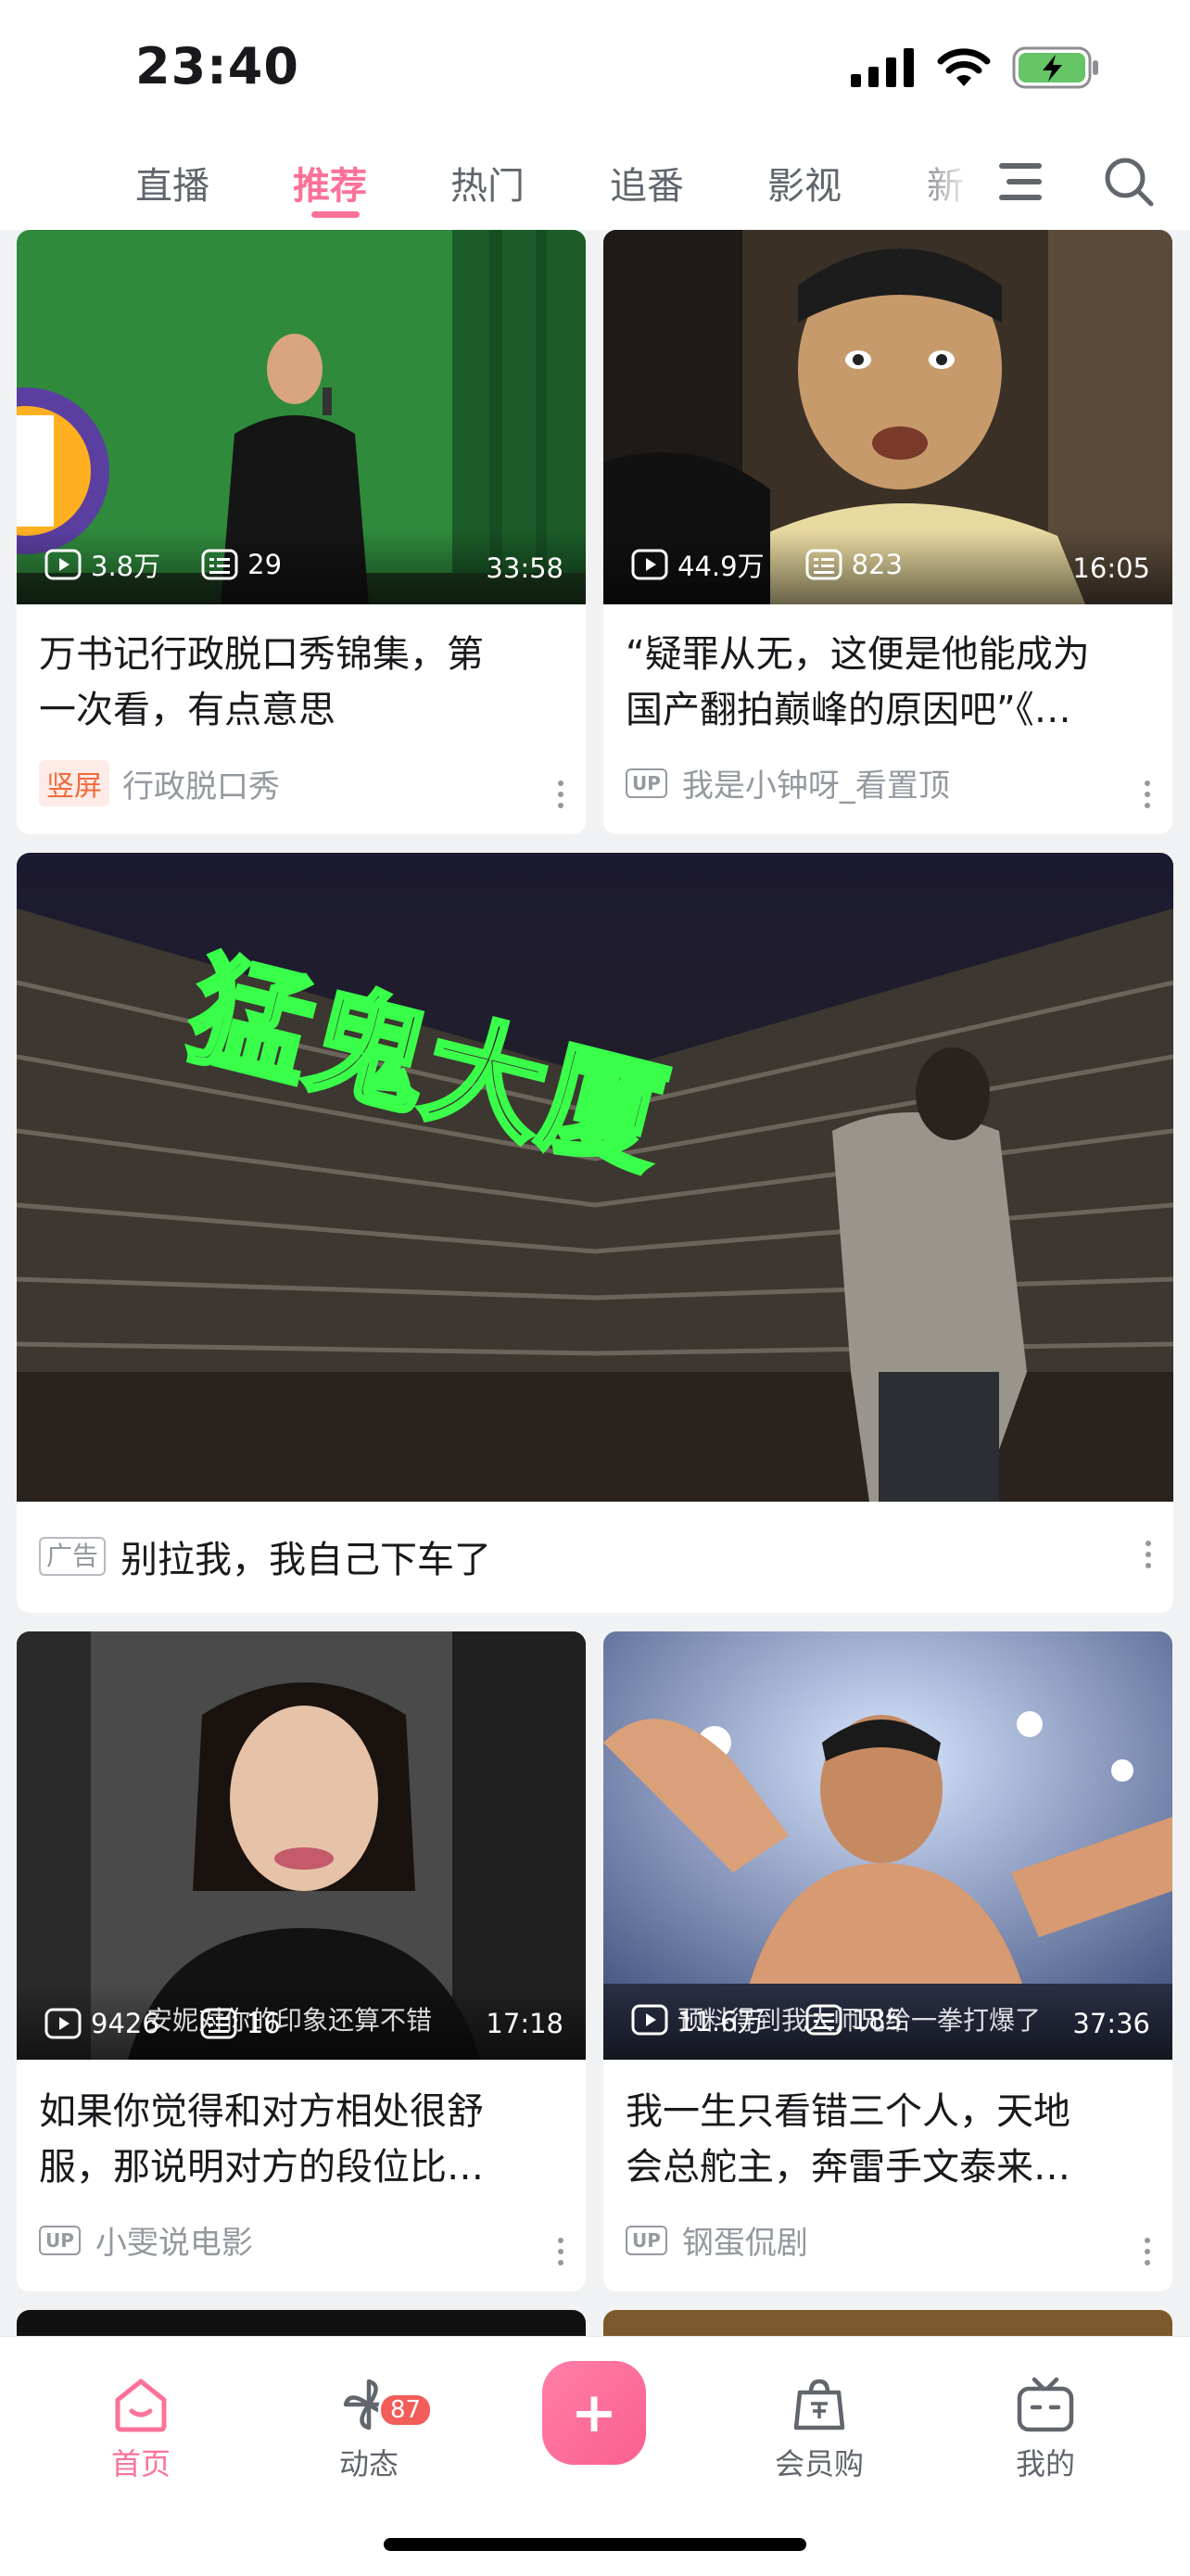 Image resolution: width=1190 pixels, height=2576 pixels. I want to click on vertical-badge: 竖屏, so click(74, 783).